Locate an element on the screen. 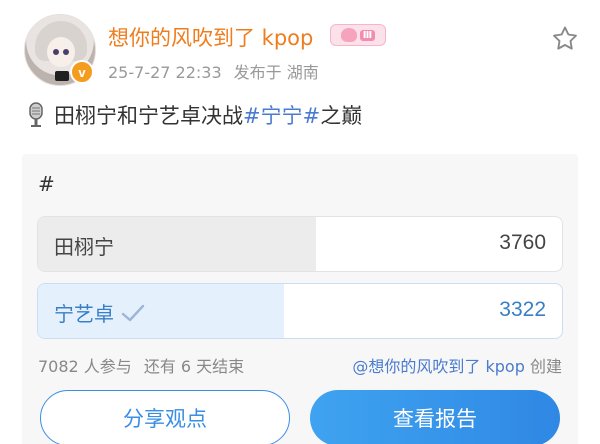 This screenshot has height=444, width=600. poll-title: # is located at coordinates (46, 184).